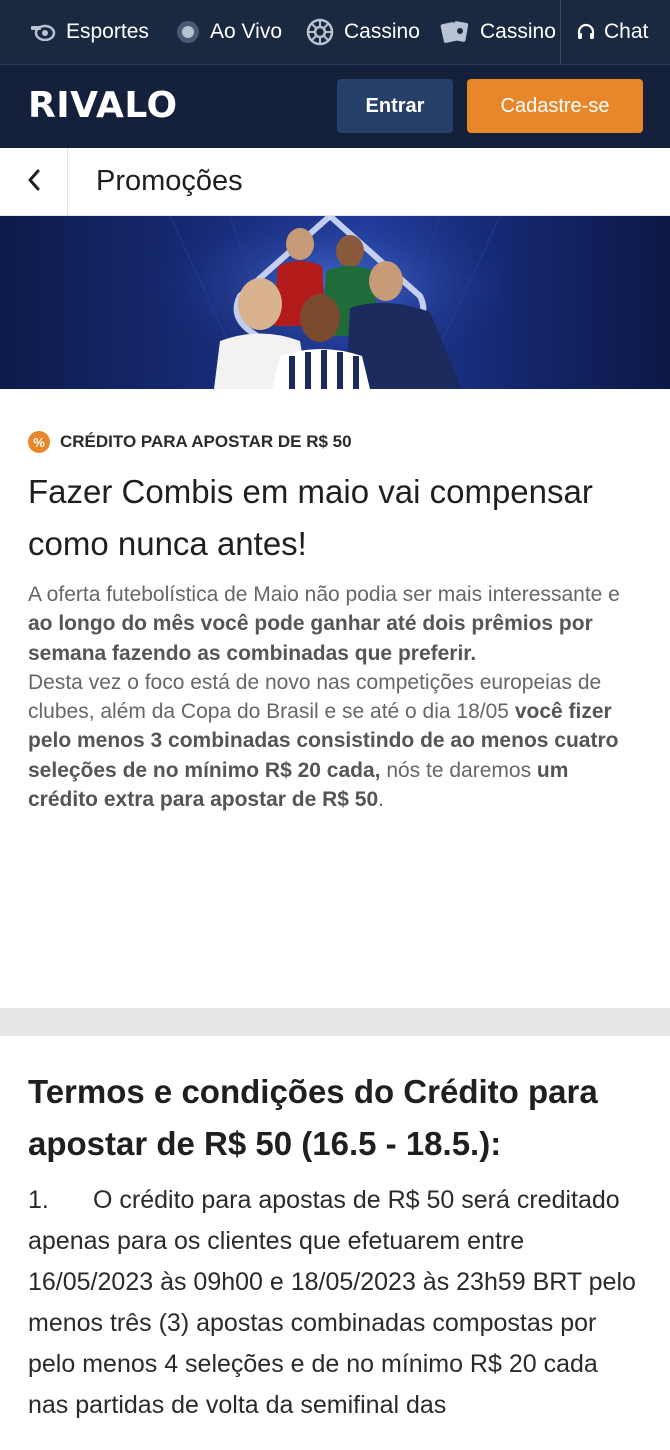 The height and width of the screenshot is (1450, 670). What do you see at coordinates (169, 181) in the screenshot?
I see `page-title: Promoções` at bounding box center [169, 181].